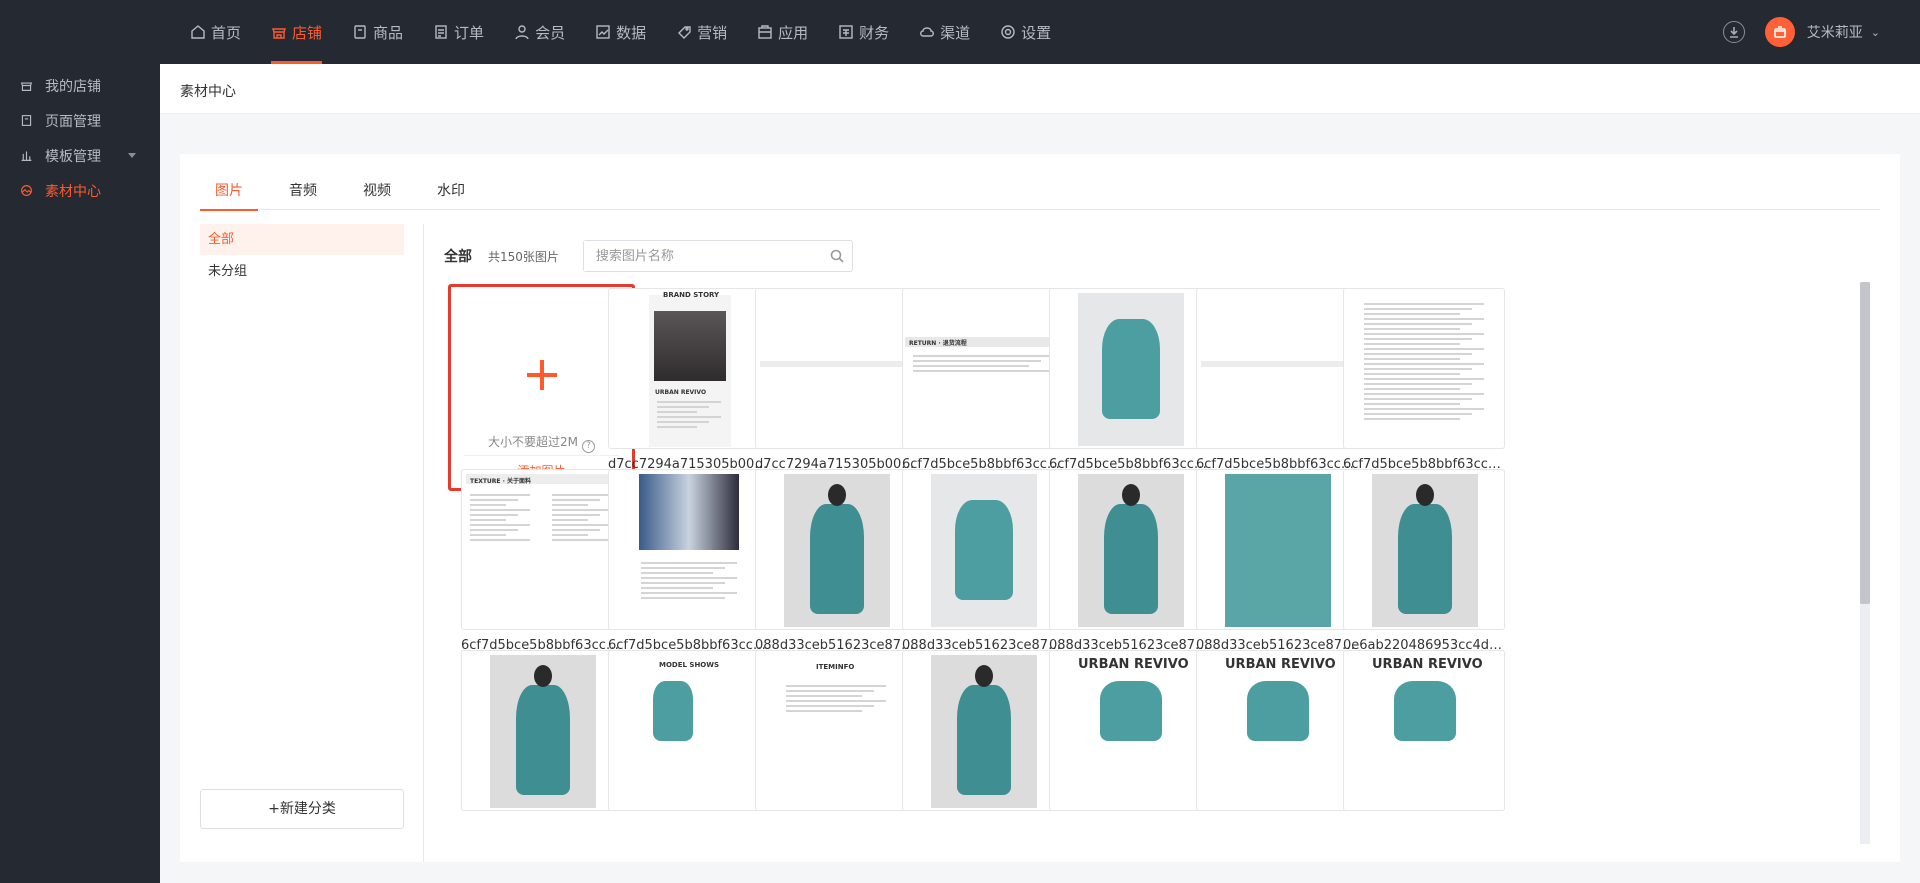 The height and width of the screenshot is (883, 1920). Describe the element at coordinates (938, 343) in the screenshot. I see `thumb-title: RETURN · 退货流程` at that location.